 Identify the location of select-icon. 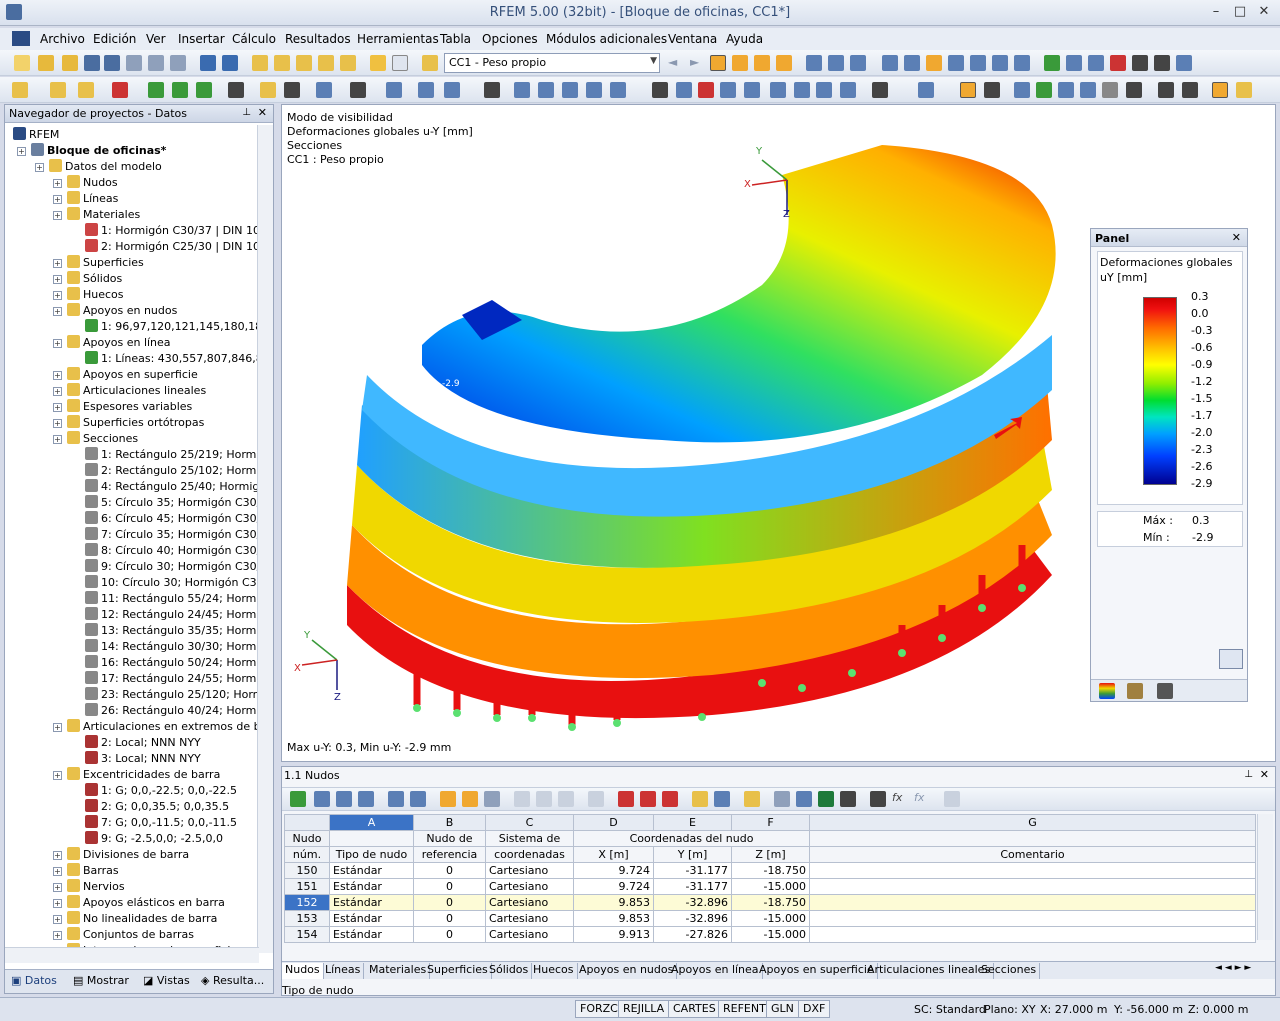
(394, 90).